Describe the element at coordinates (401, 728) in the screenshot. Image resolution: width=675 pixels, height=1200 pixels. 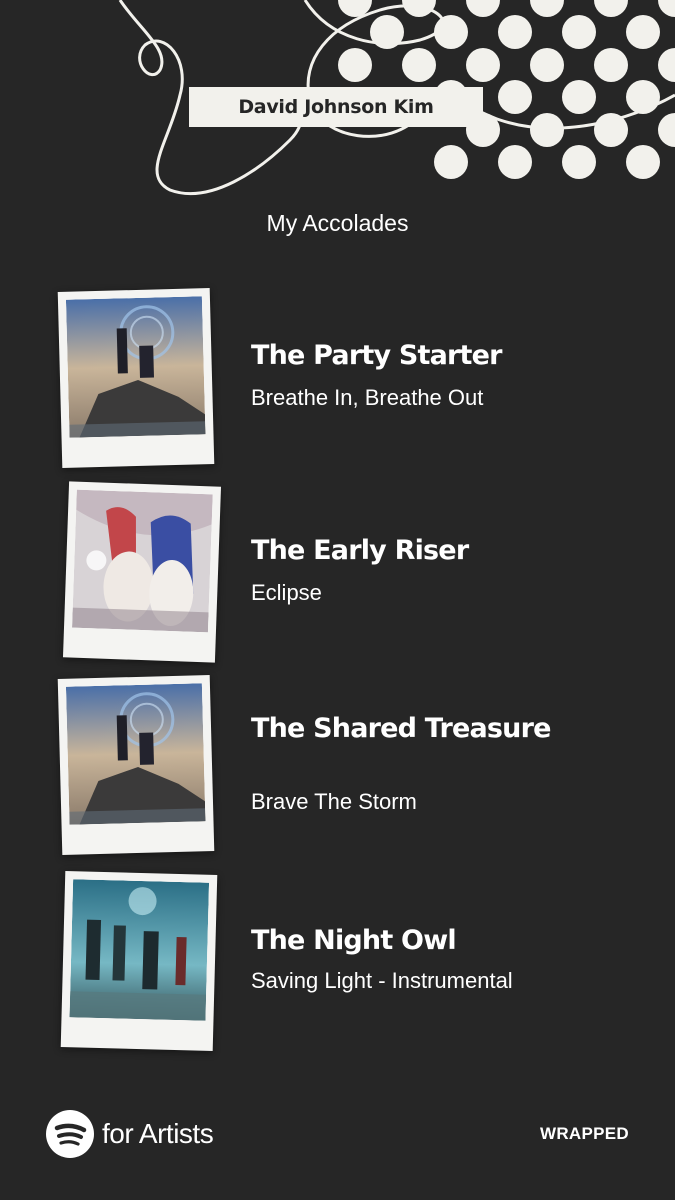
I see `accolade-title: The Shared Treasure` at that location.